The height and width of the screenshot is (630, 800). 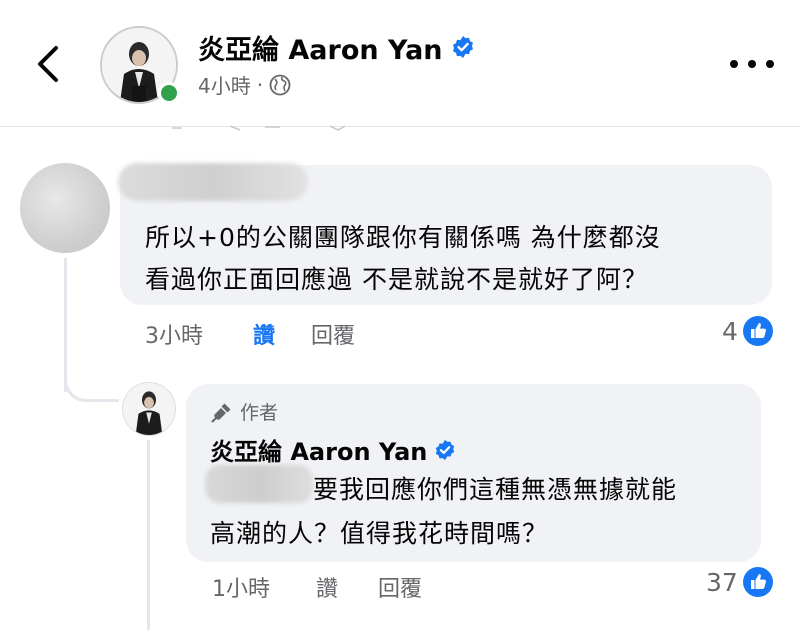 I want to click on reply-author-name: 炎亞綸 Aaron Yan, so click(x=318, y=449).